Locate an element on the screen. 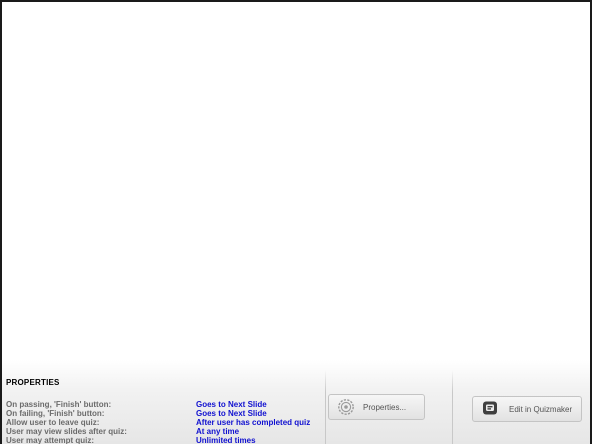 This screenshot has width=592, height=444. property-label: On failing, 'Finish' button: is located at coordinates (55, 413).